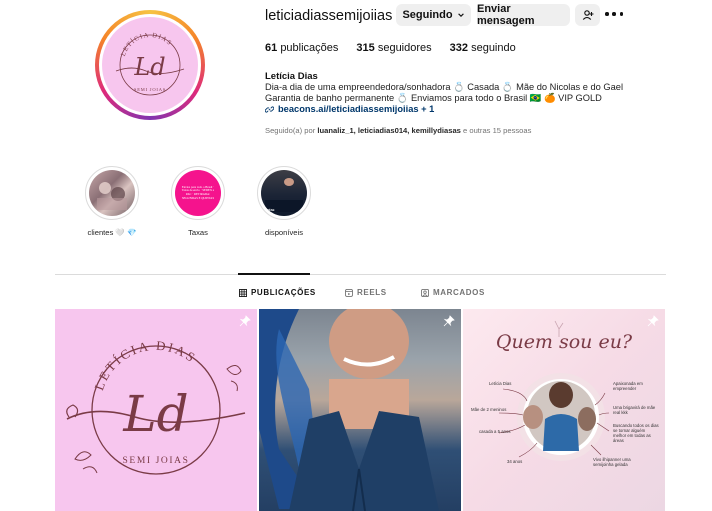  I want to click on highlight-disponiveis: PRÉSE disponíveis, so click(284, 201).